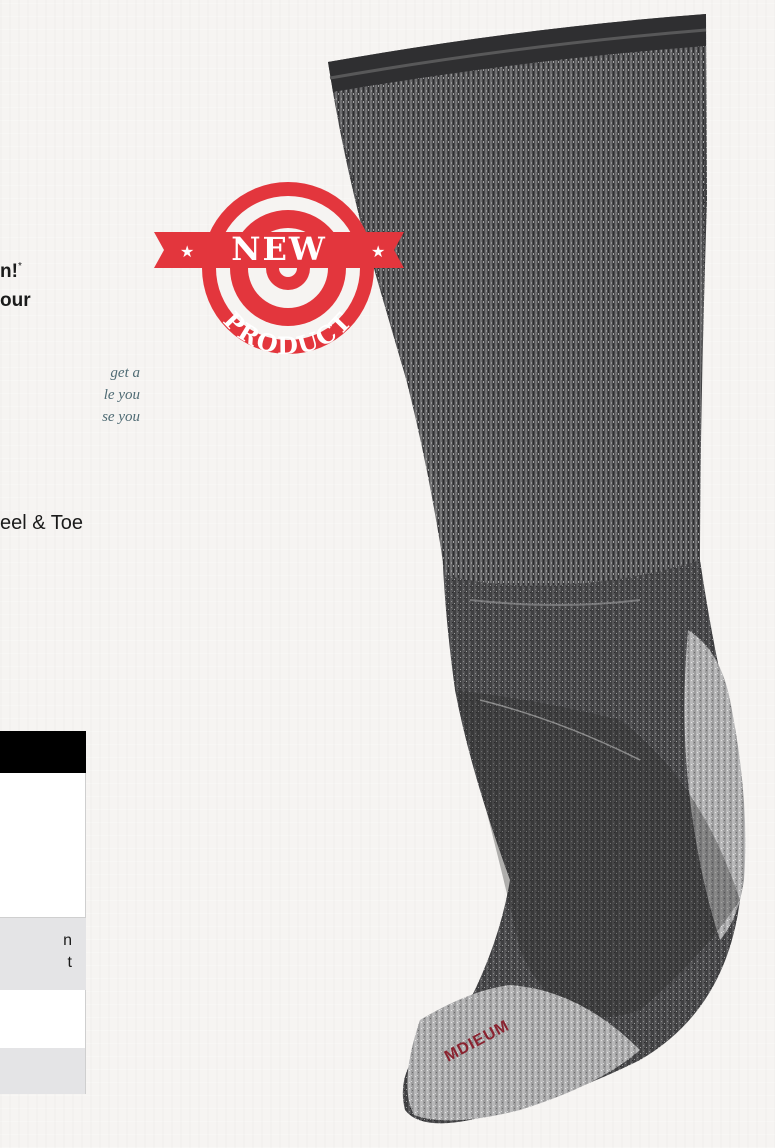 Image resolution: width=775 pixels, height=1148 pixels. What do you see at coordinates (378, 251) in the screenshot?
I see `badge-star-right-icon: ★` at bounding box center [378, 251].